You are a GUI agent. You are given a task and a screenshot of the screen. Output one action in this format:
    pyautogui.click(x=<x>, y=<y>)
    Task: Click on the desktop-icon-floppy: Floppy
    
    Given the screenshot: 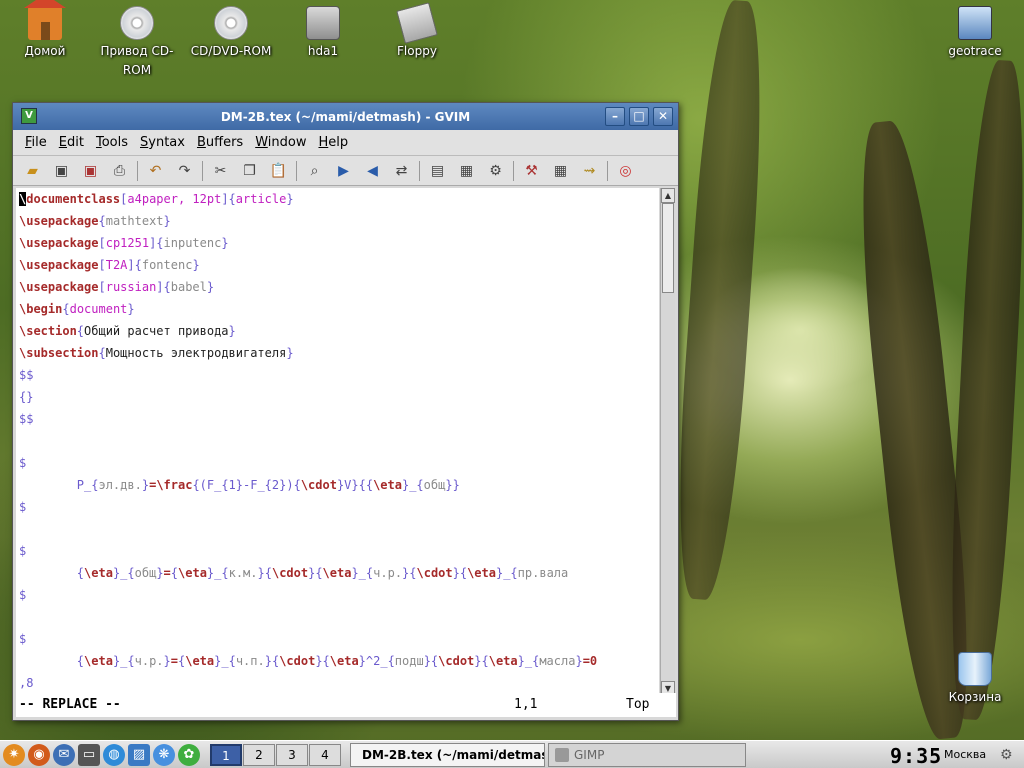 What is the action you would take?
    pyautogui.click(x=417, y=30)
    